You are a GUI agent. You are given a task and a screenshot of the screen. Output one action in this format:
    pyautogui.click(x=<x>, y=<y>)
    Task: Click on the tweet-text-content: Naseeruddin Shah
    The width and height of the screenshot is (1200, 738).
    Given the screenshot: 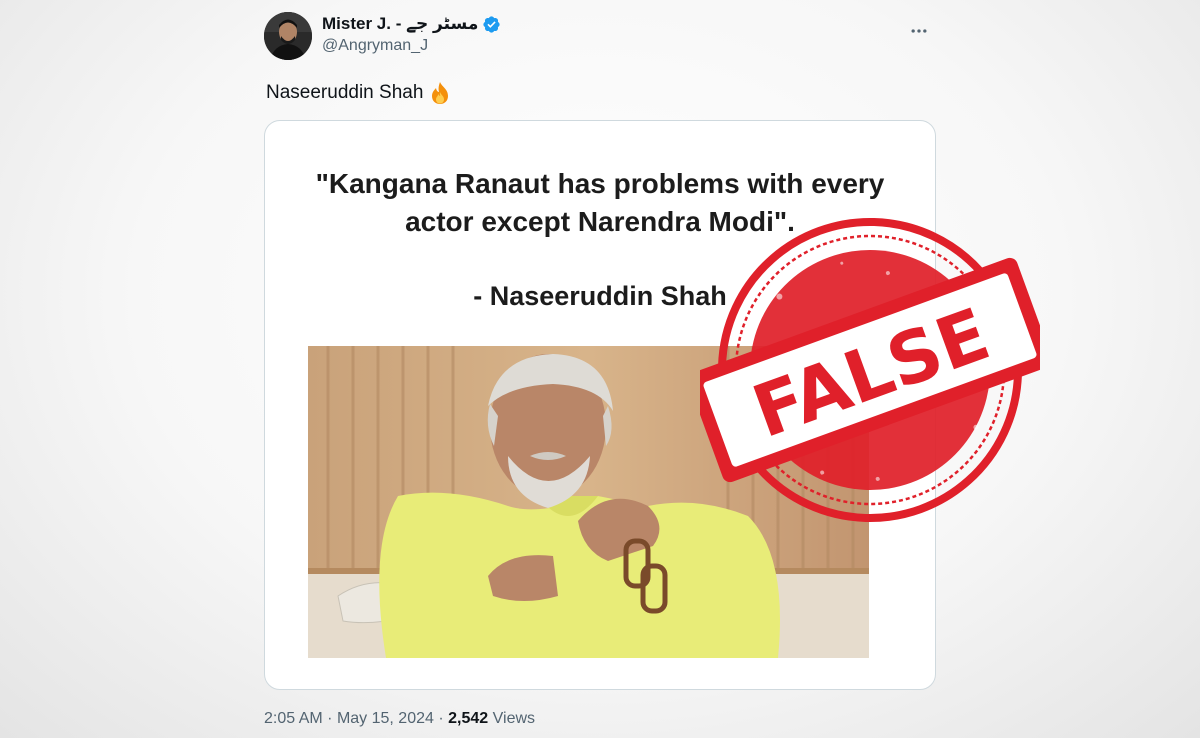 What is the action you would take?
    pyautogui.click(x=345, y=92)
    